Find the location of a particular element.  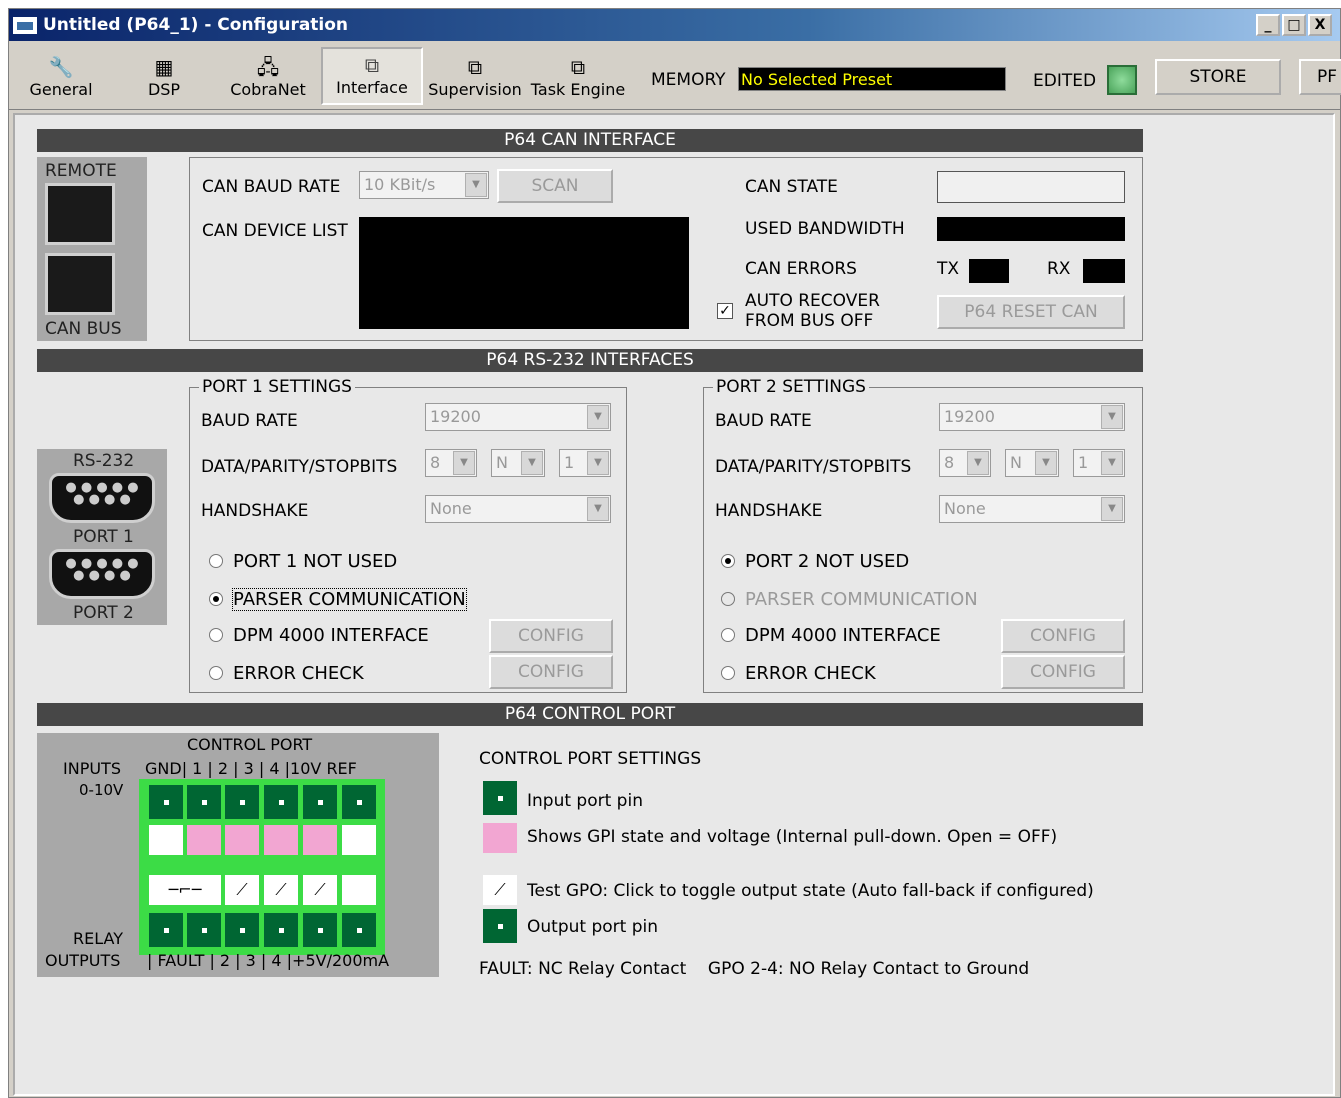

port1-parity-select: N ▼ is located at coordinates (518, 463).